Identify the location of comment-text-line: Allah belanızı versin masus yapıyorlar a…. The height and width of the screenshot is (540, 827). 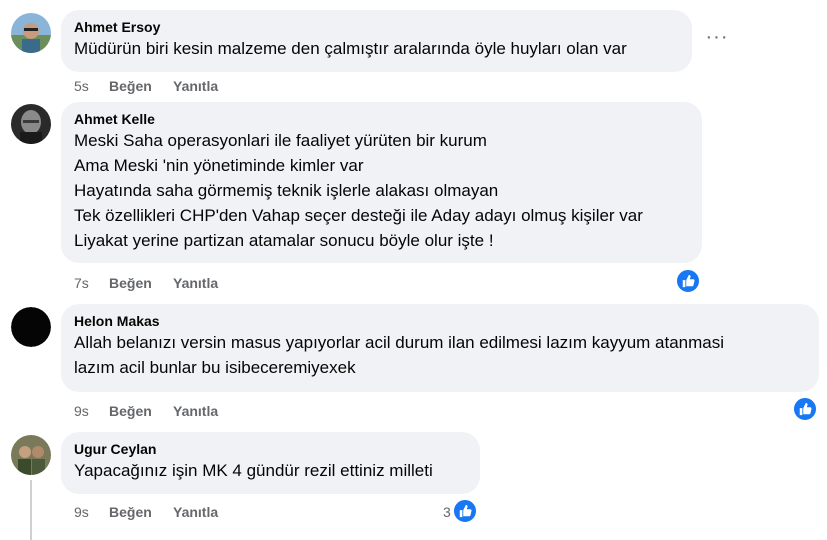
(399, 342).